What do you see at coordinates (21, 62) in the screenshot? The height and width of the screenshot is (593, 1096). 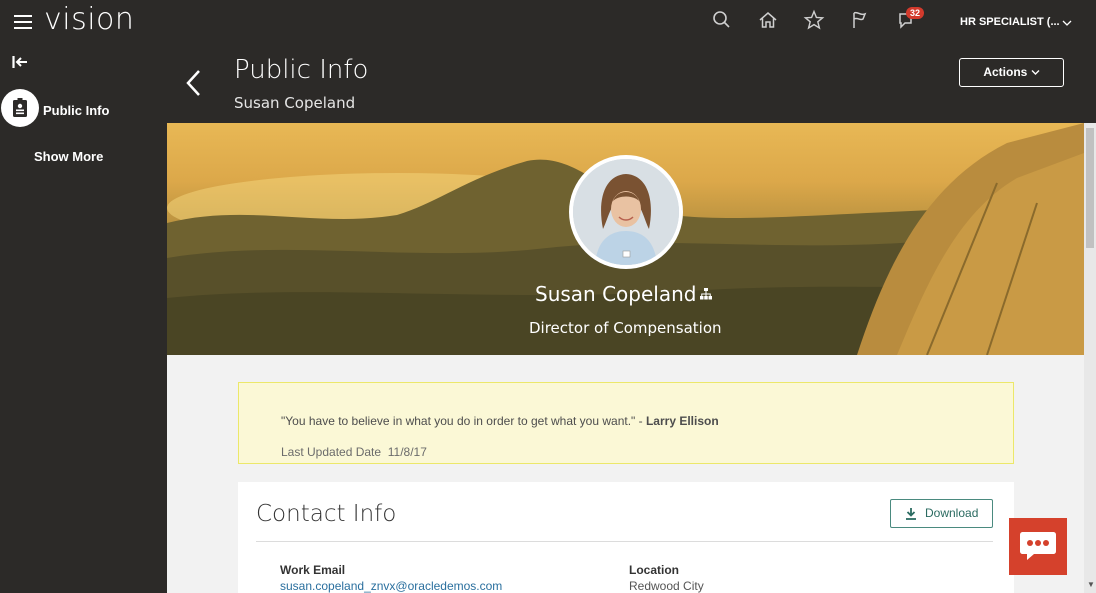 I see `collapse-panel-icon` at bounding box center [21, 62].